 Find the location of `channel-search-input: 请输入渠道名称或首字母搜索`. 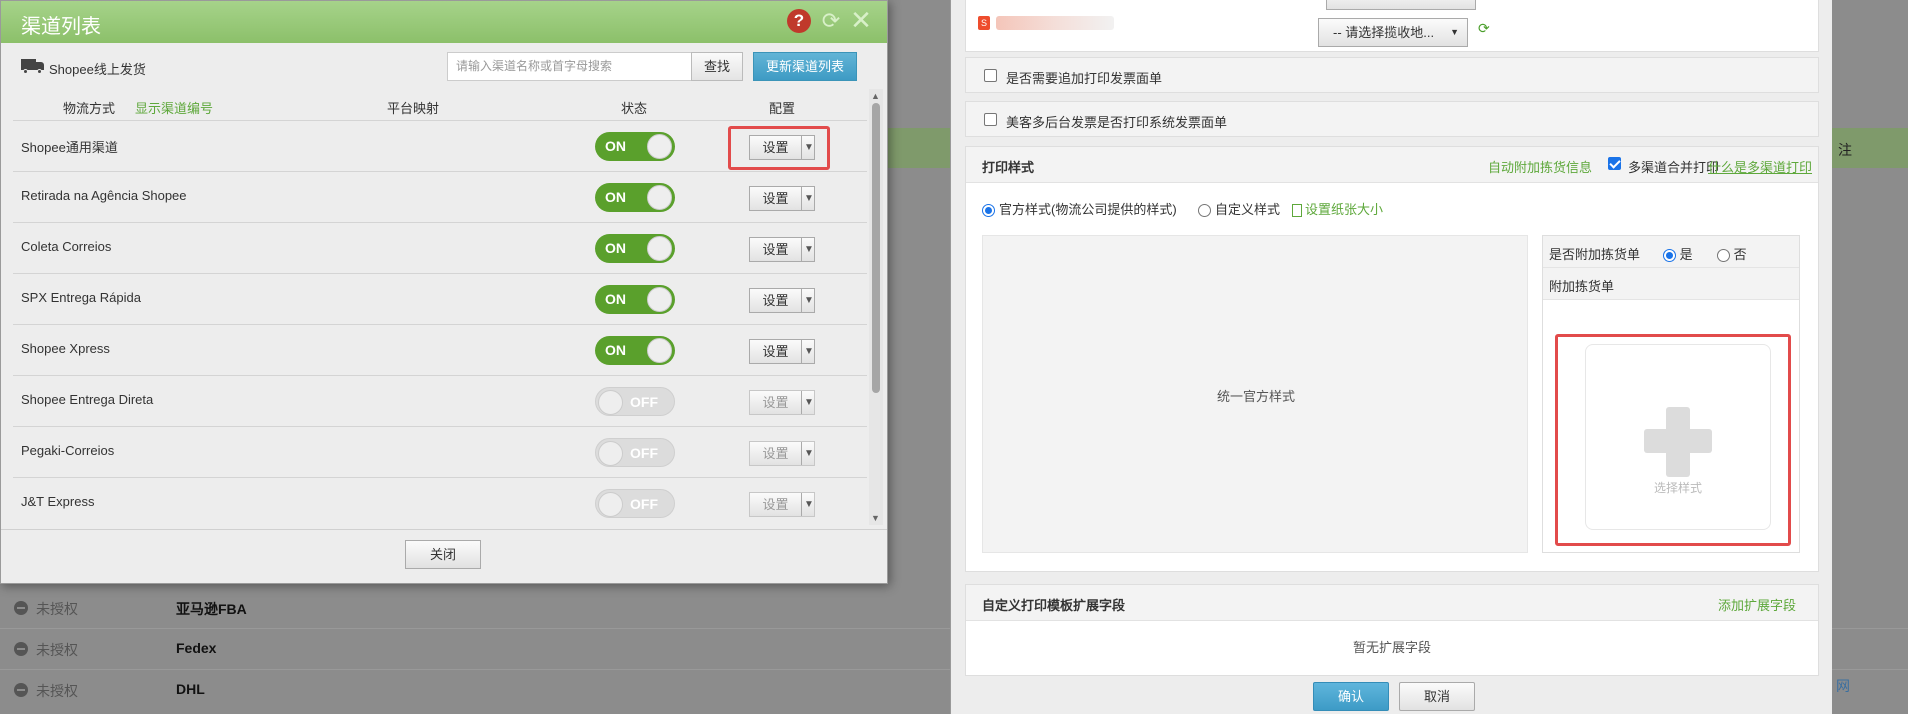

channel-search-input: 请输入渠道名称或首字母搜索 is located at coordinates (570, 66).